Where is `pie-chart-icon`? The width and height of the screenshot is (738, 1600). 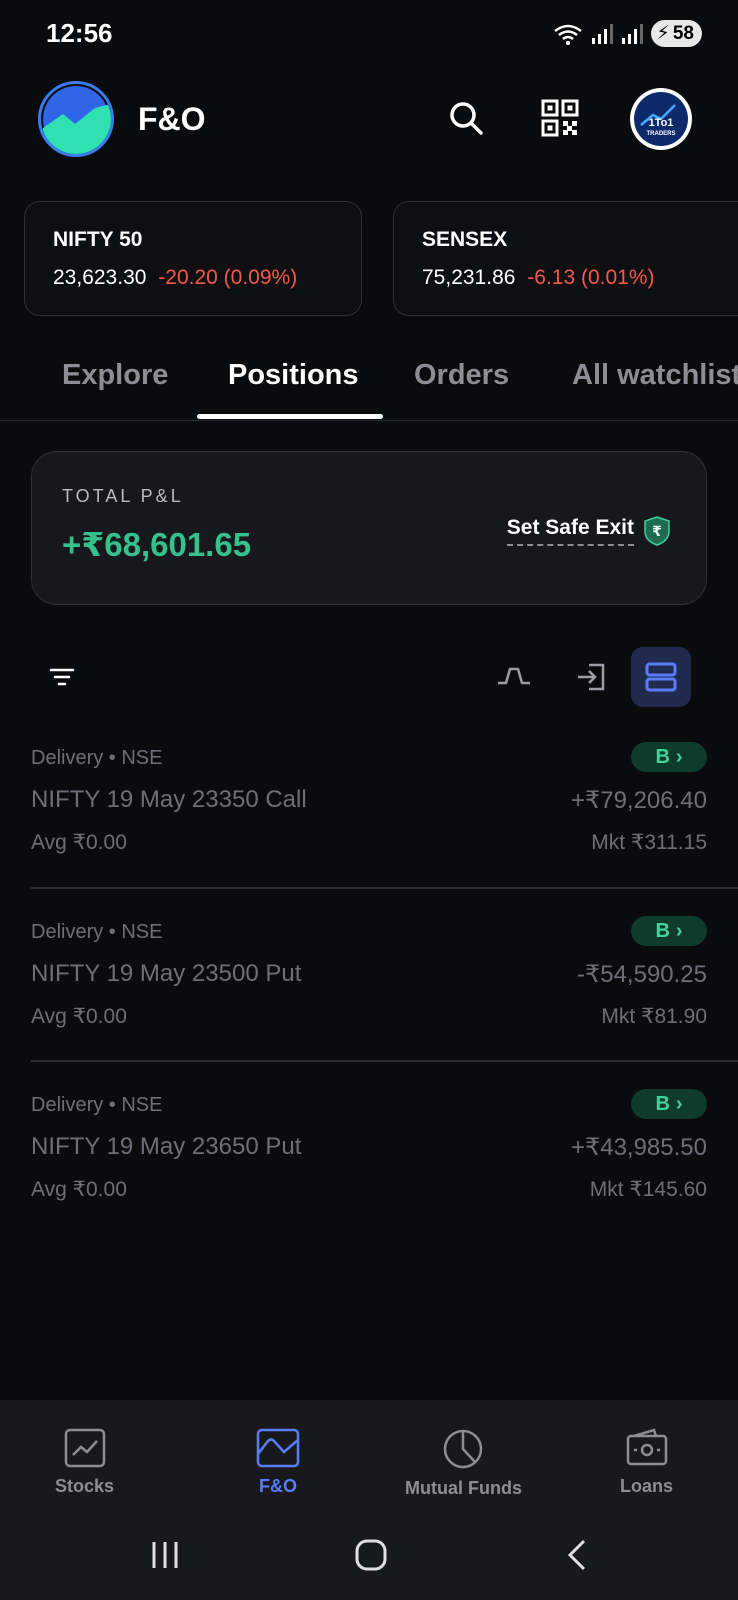
pie-chart-icon is located at coordinates (463, 1449).